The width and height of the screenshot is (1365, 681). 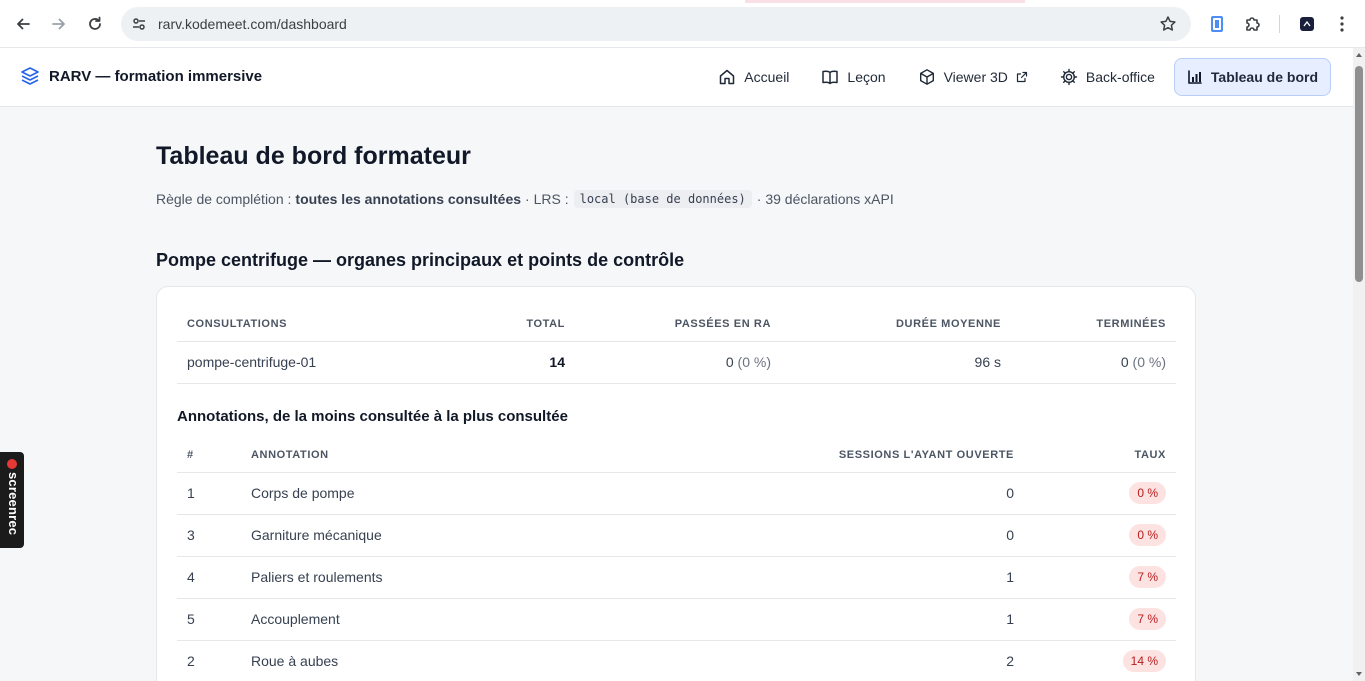 What do you see at coordinates (1253, 24) in the screenshot?
I see `extensions-puzzle-icon` at bounding box center [1253, 24].